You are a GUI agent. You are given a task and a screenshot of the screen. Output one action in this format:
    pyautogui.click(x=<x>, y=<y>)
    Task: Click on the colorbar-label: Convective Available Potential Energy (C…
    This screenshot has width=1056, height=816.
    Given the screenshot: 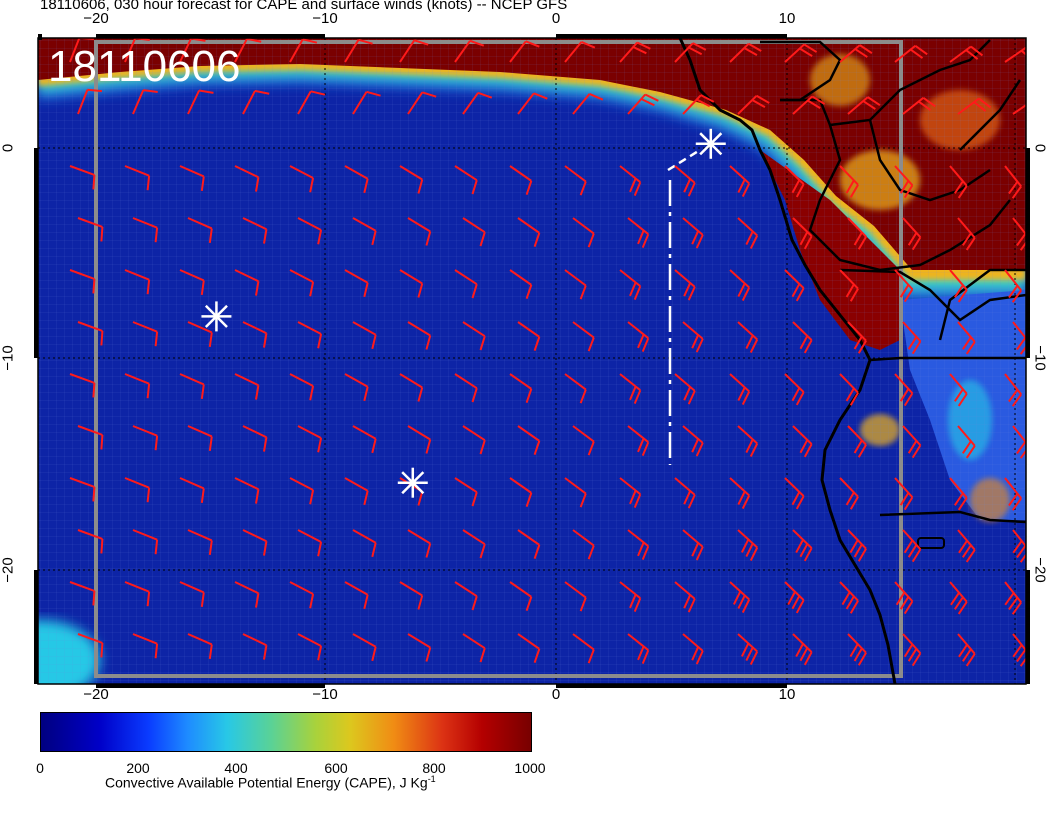 What is the action you would take?
    pyautogui.click(x=270, y=782)
    